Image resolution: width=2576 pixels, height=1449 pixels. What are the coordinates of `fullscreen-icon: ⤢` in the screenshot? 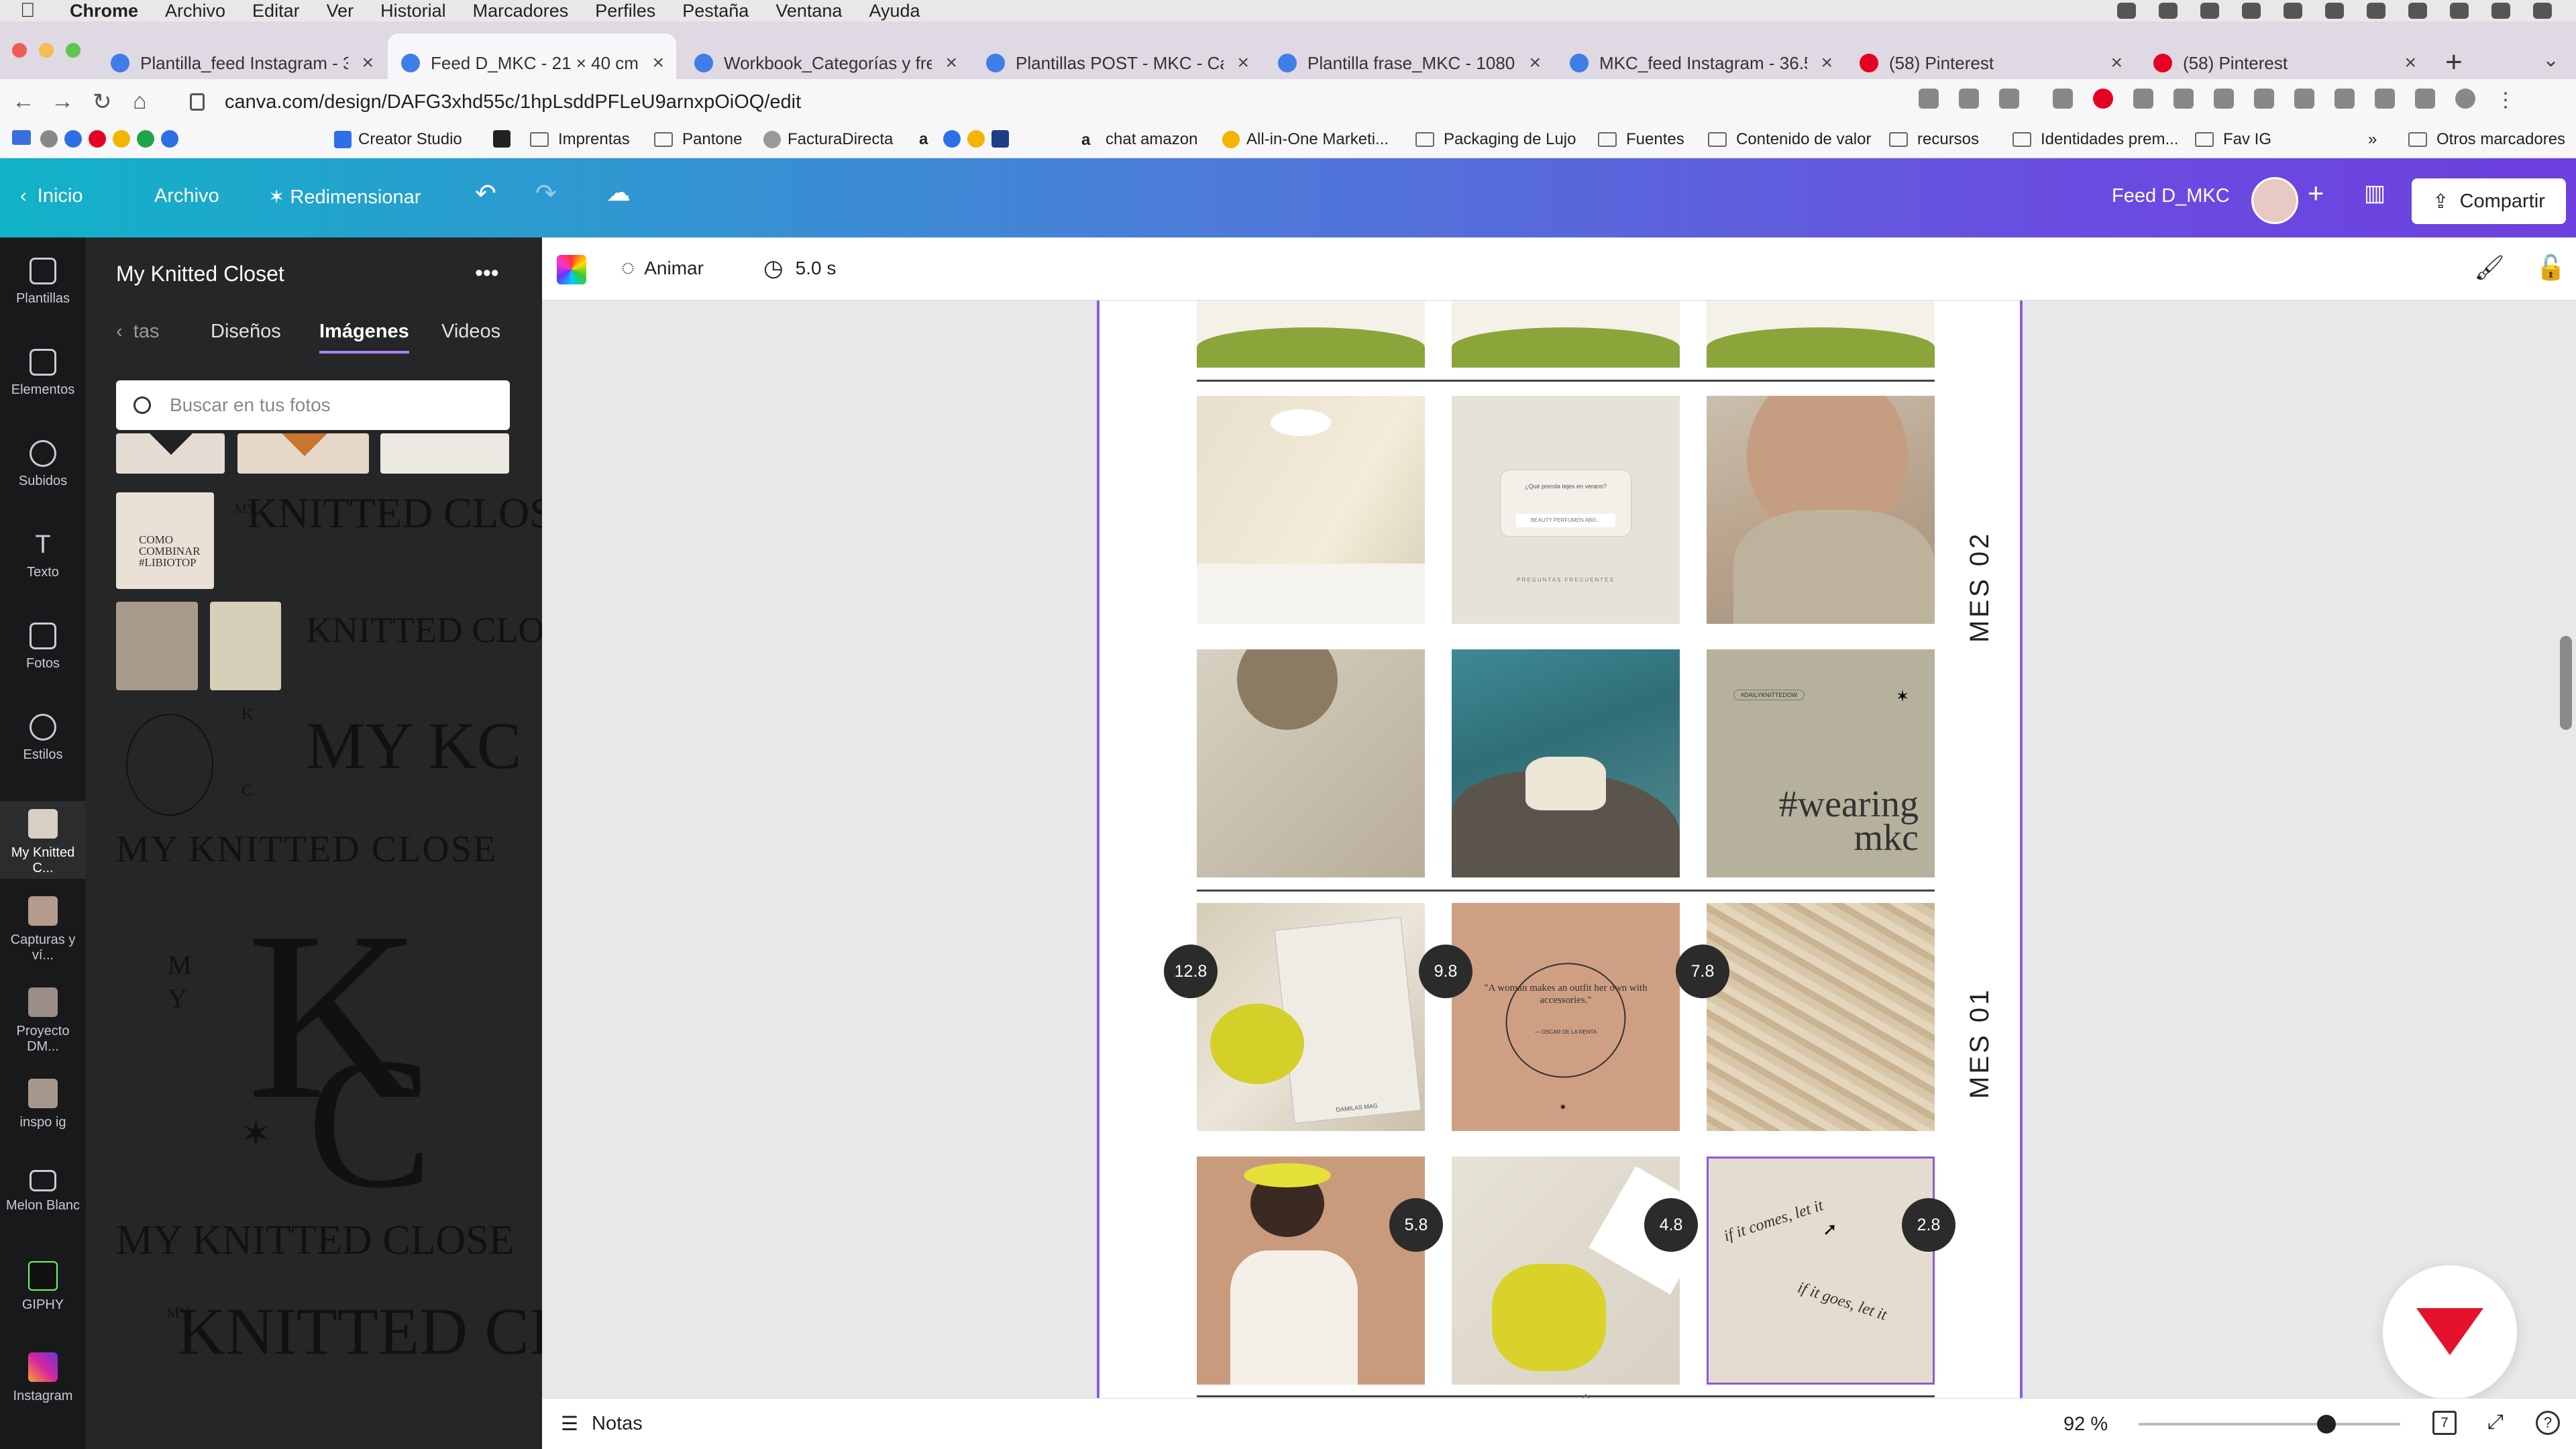 It's located at (2495, 1422).